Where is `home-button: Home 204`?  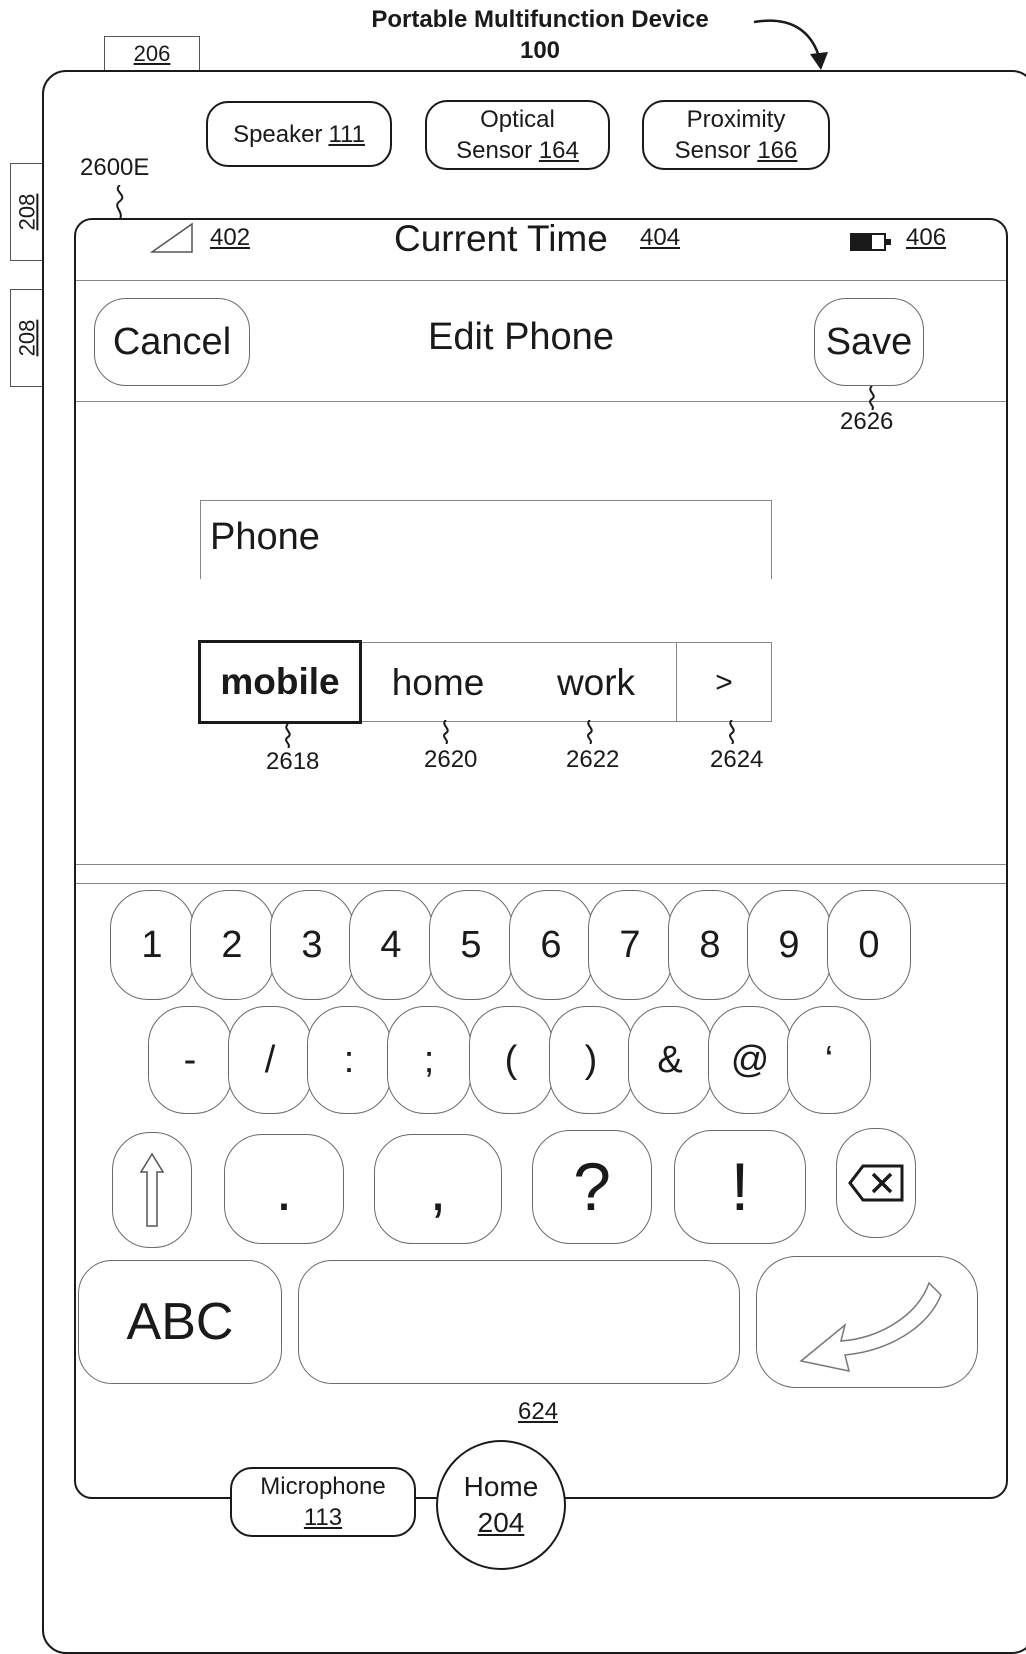 home-button: Home 204 is located at coordinates (501, 1505).